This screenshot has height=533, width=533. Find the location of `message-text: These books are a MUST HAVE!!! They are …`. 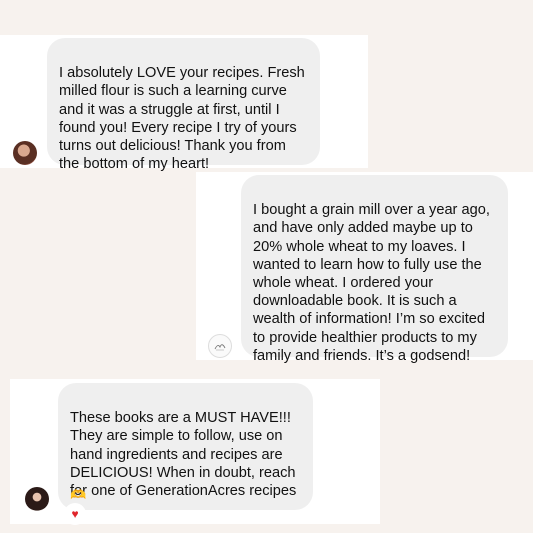

message-text: These books are a MUST HAVE!!! They are … is located at coordinates (183, 455).